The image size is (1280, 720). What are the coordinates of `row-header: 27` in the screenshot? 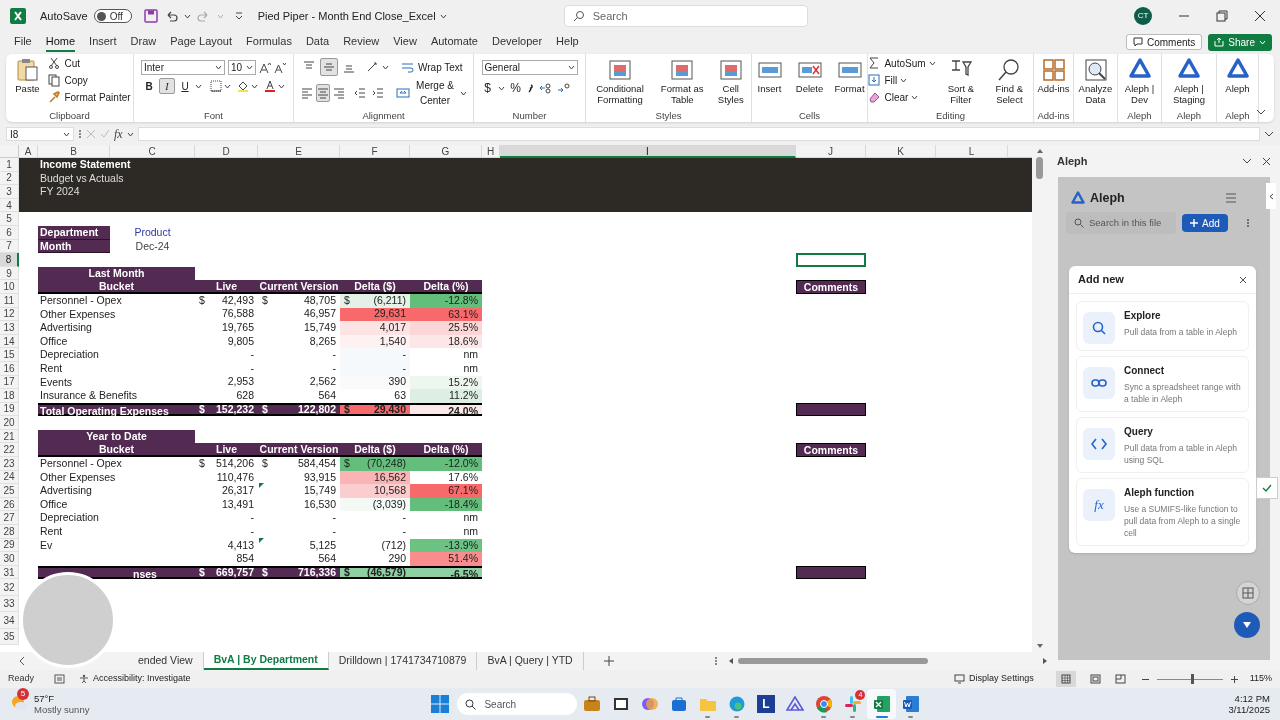 It's located at (9, 518).